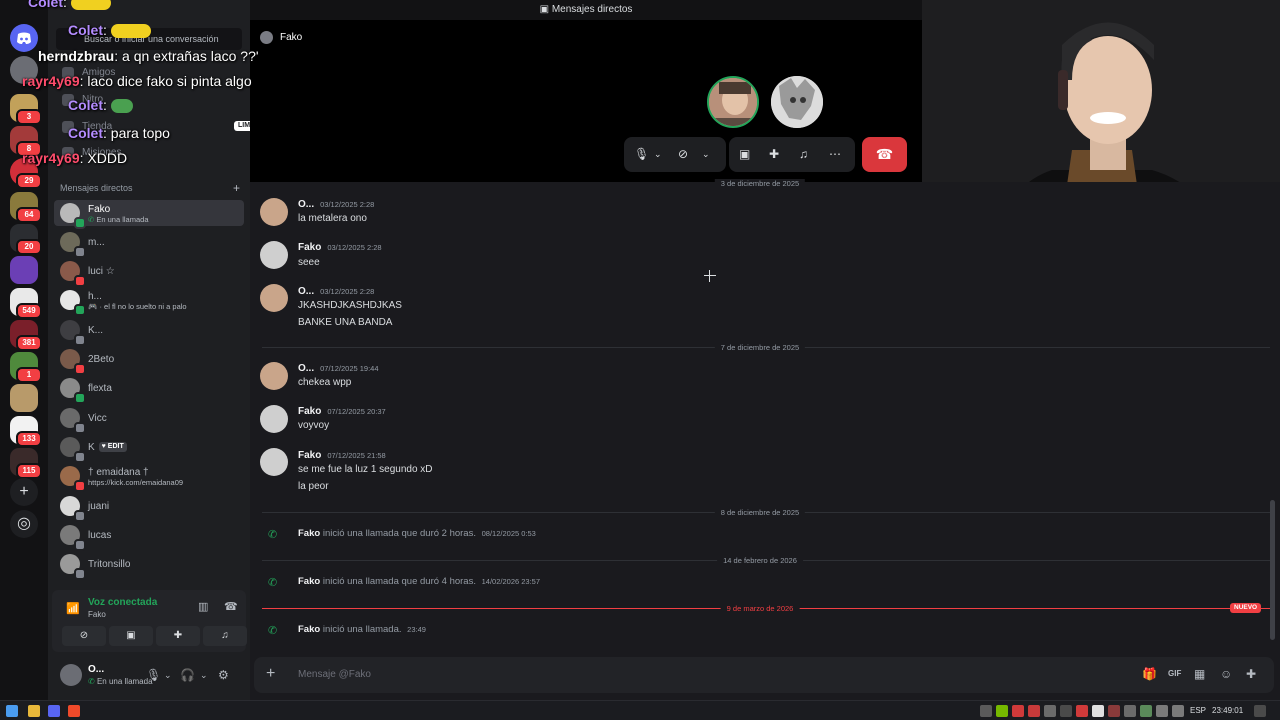  I want to click on server-icon: 8, so click(26, 141).